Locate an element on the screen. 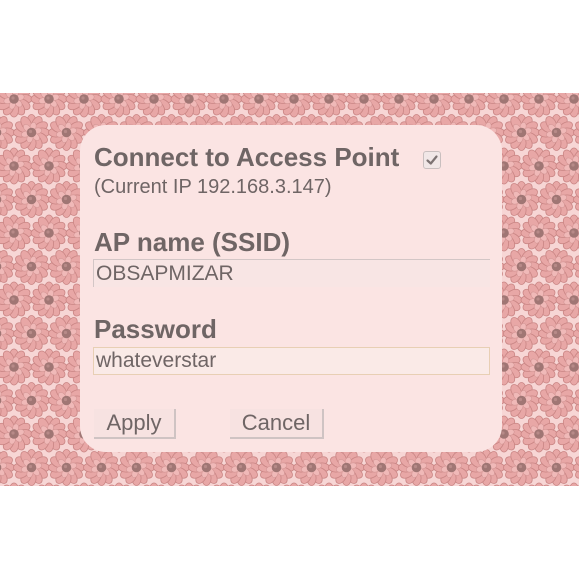 This screenshot has height=579, width=579. checkmark-icon is located at coordinates (432, 160).